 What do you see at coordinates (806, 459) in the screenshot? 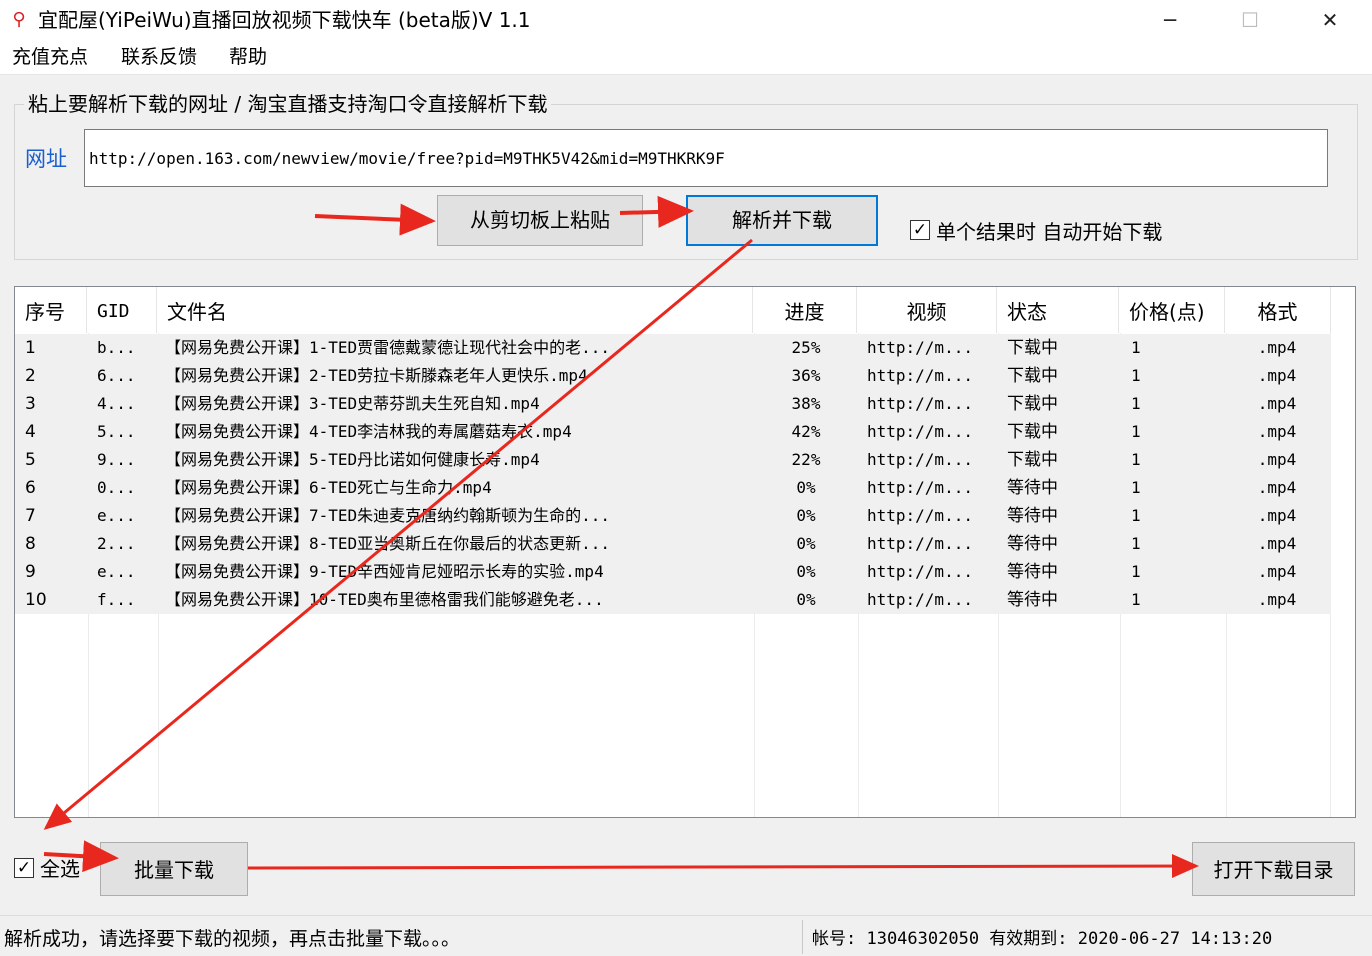
I see `cell-progress: 22%` at bounding box center [806, 459].